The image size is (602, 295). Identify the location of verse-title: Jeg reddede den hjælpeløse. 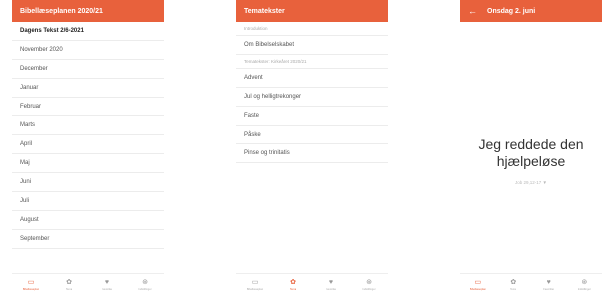
(531, 153).